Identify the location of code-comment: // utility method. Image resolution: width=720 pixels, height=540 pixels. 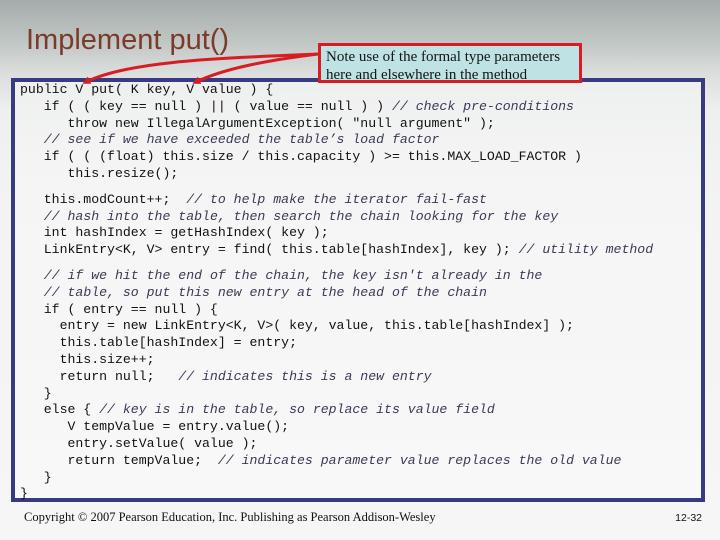
(586, 250).